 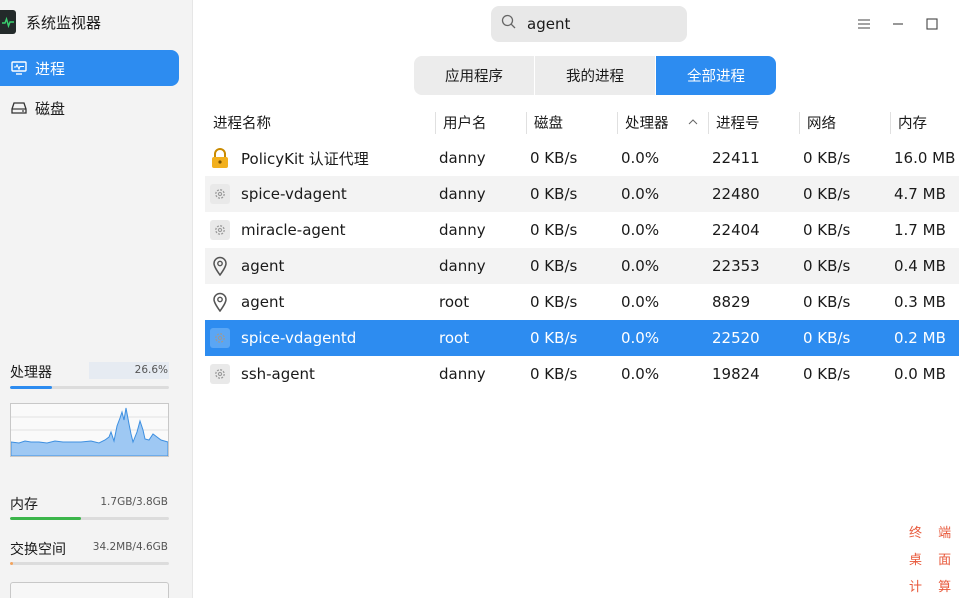 What do you see at coordinates (932, 24) in the screenshot?
I see `maximize-icon` at bounding box center [932, 24].